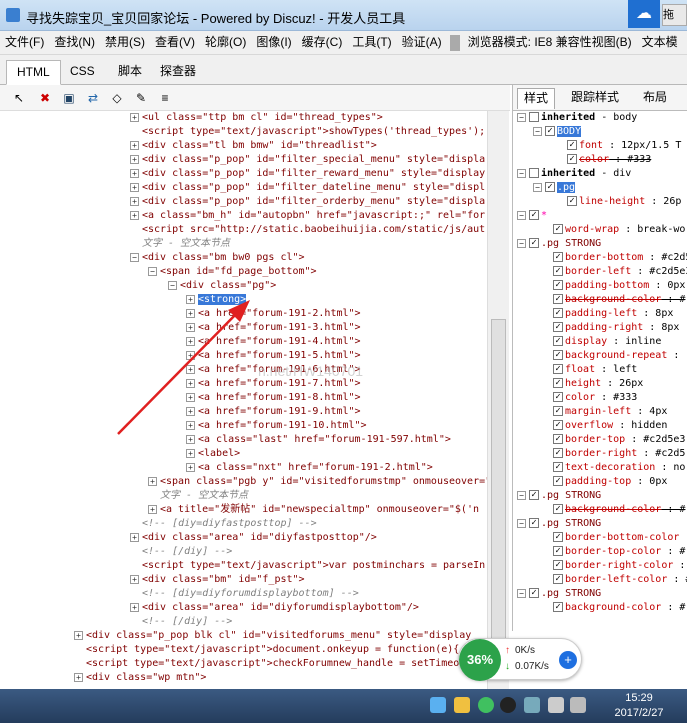  I want to click on tree-node: + <strong>, so click(216, 300).